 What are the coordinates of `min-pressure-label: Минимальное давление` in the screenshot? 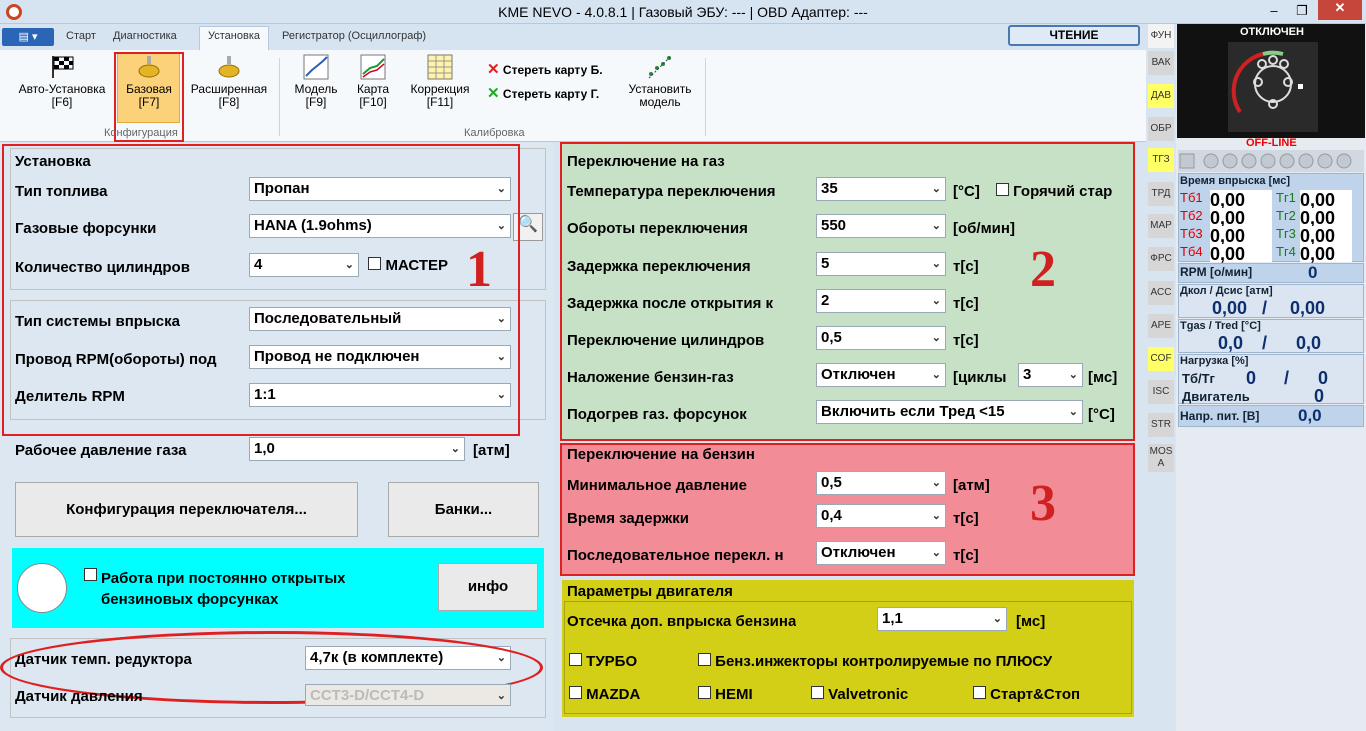 It's located at (657, 485).